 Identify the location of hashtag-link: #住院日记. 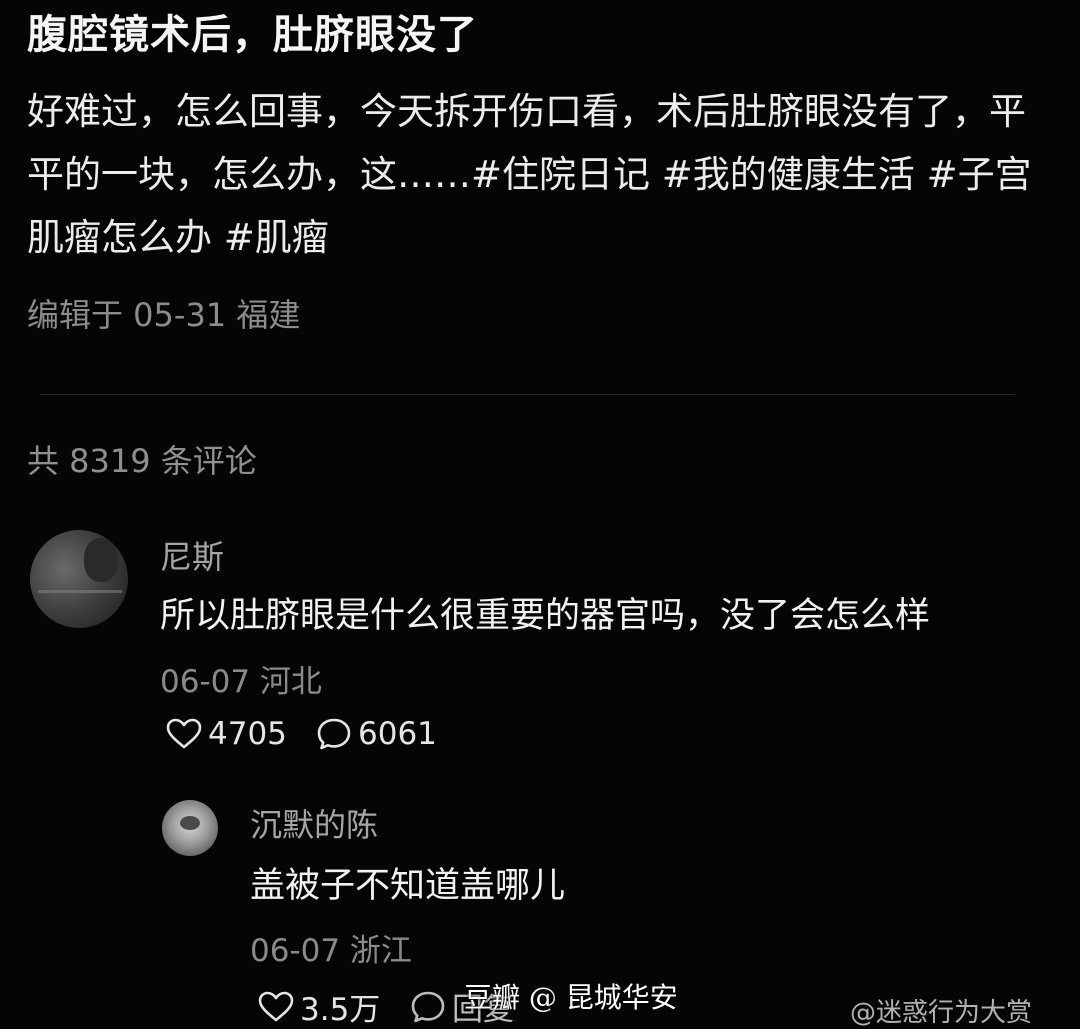
(560, 174).